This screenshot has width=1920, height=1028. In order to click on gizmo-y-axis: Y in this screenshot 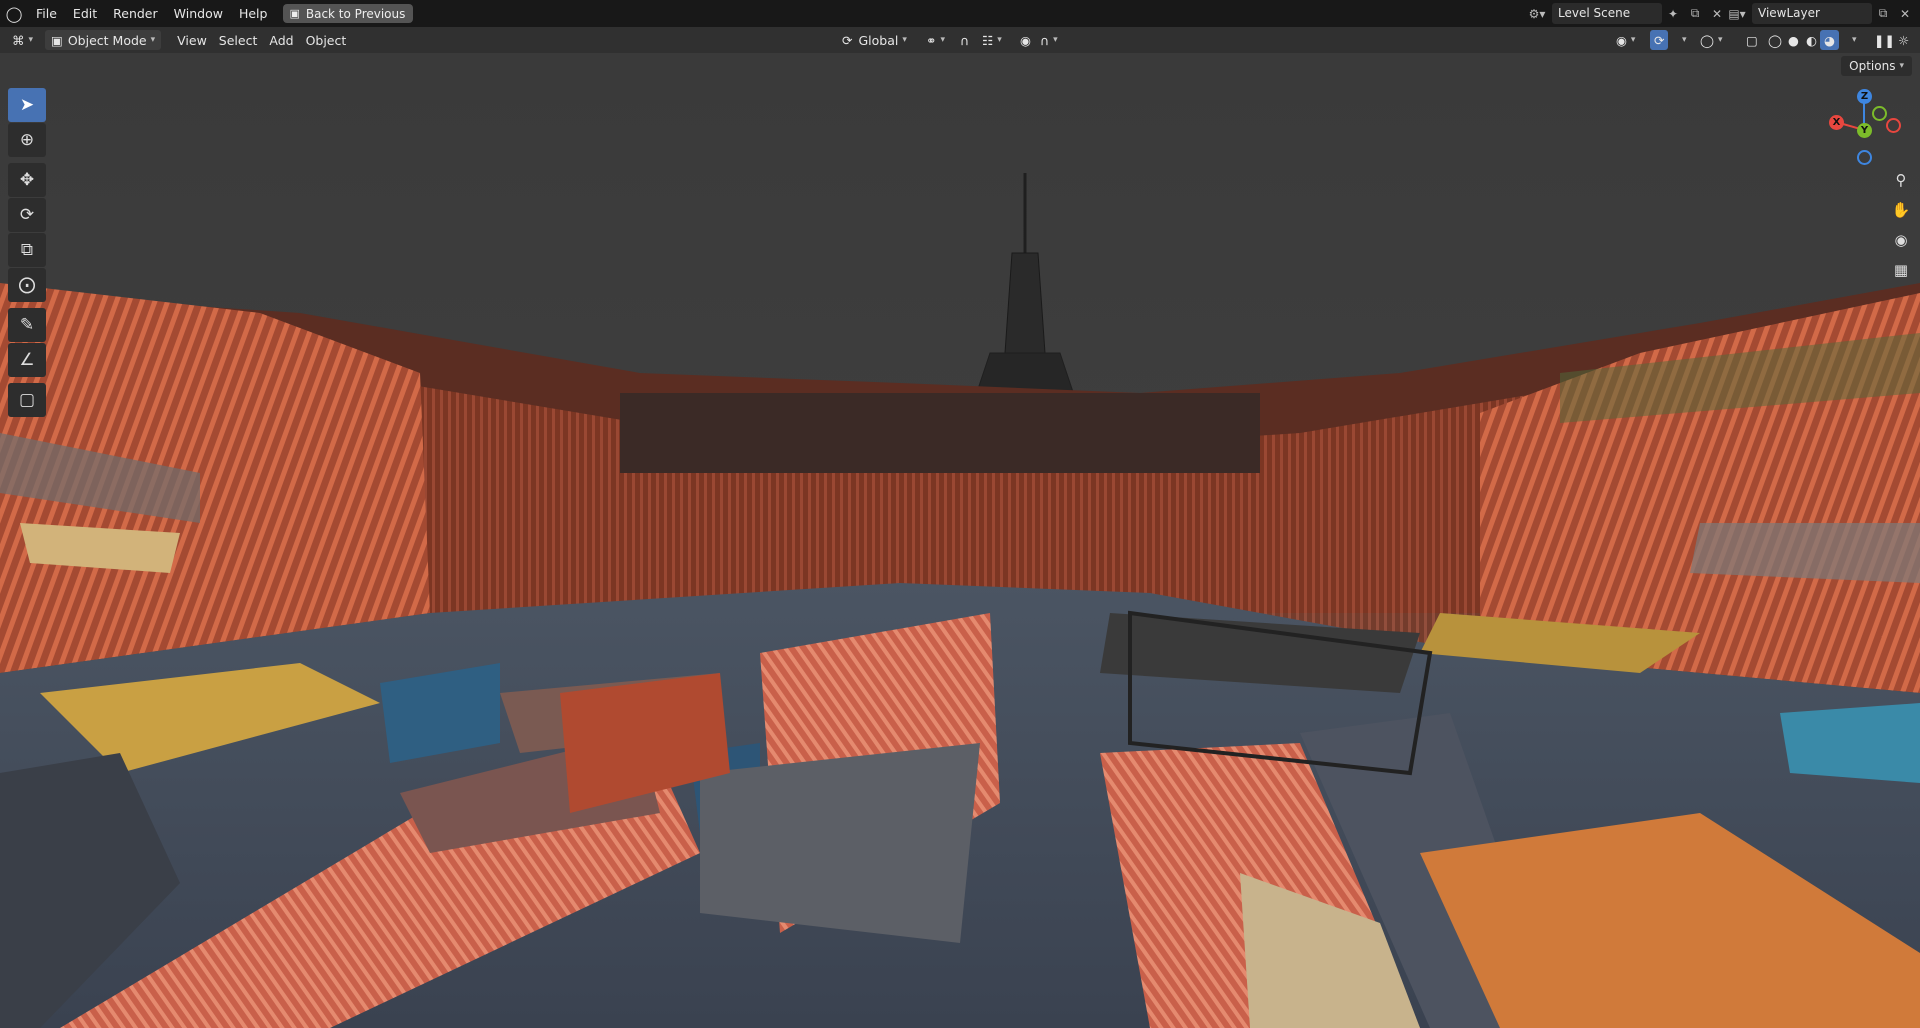, I will do `click(1864, 130)`.